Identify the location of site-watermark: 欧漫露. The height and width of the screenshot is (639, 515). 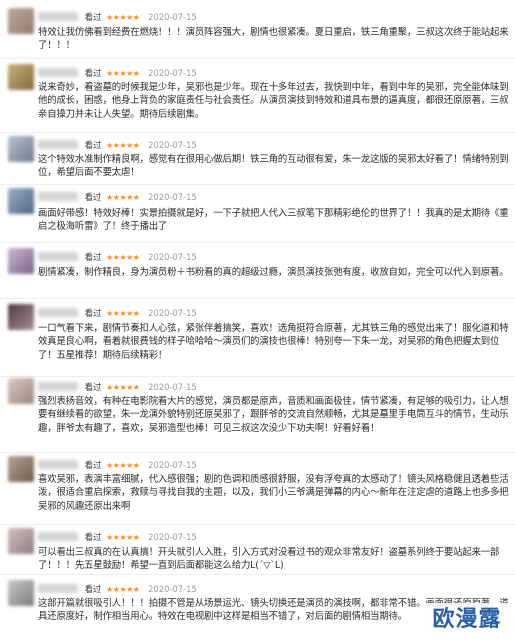
(467, 620).